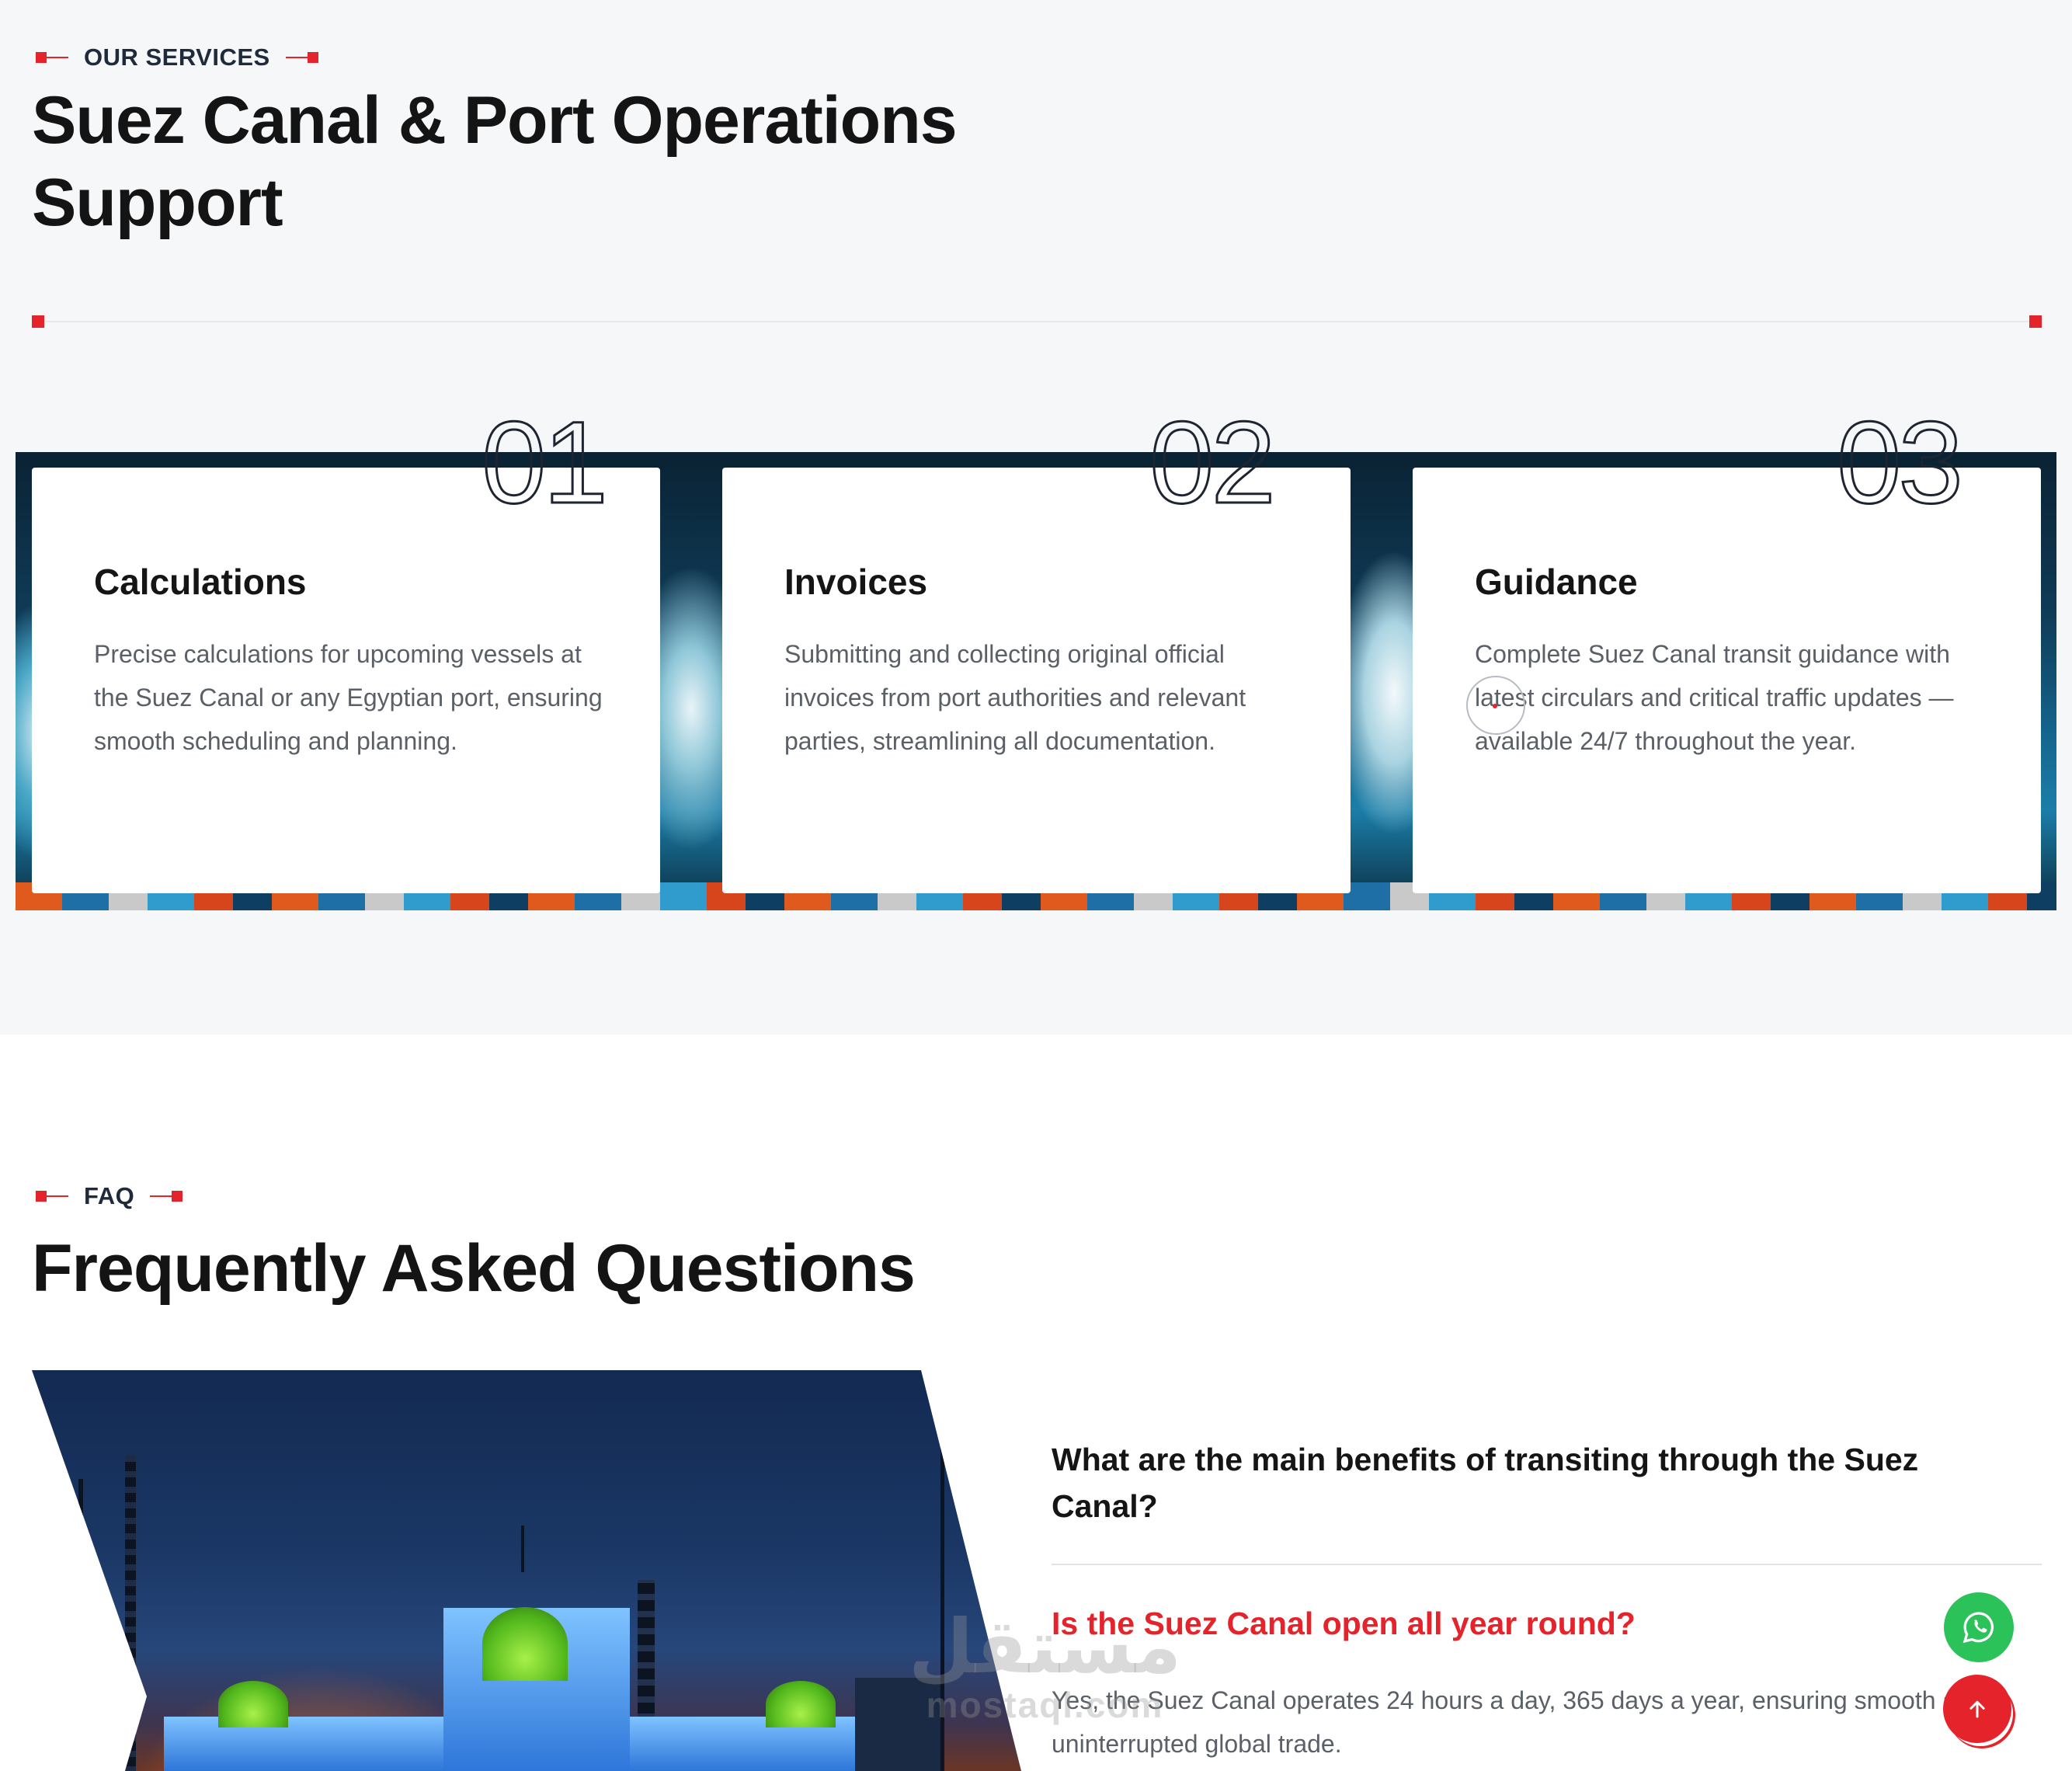 The image size is (2072, 1771). I want to click on whatsapp-icon, so click(1978, 1628).